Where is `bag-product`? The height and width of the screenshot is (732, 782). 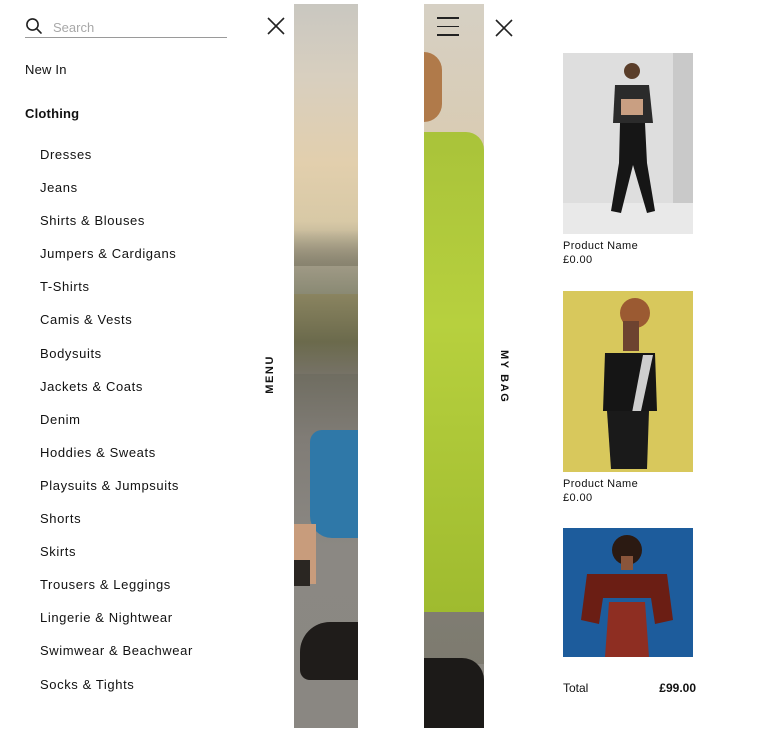 bag-product is located at coordinates (628, 592).